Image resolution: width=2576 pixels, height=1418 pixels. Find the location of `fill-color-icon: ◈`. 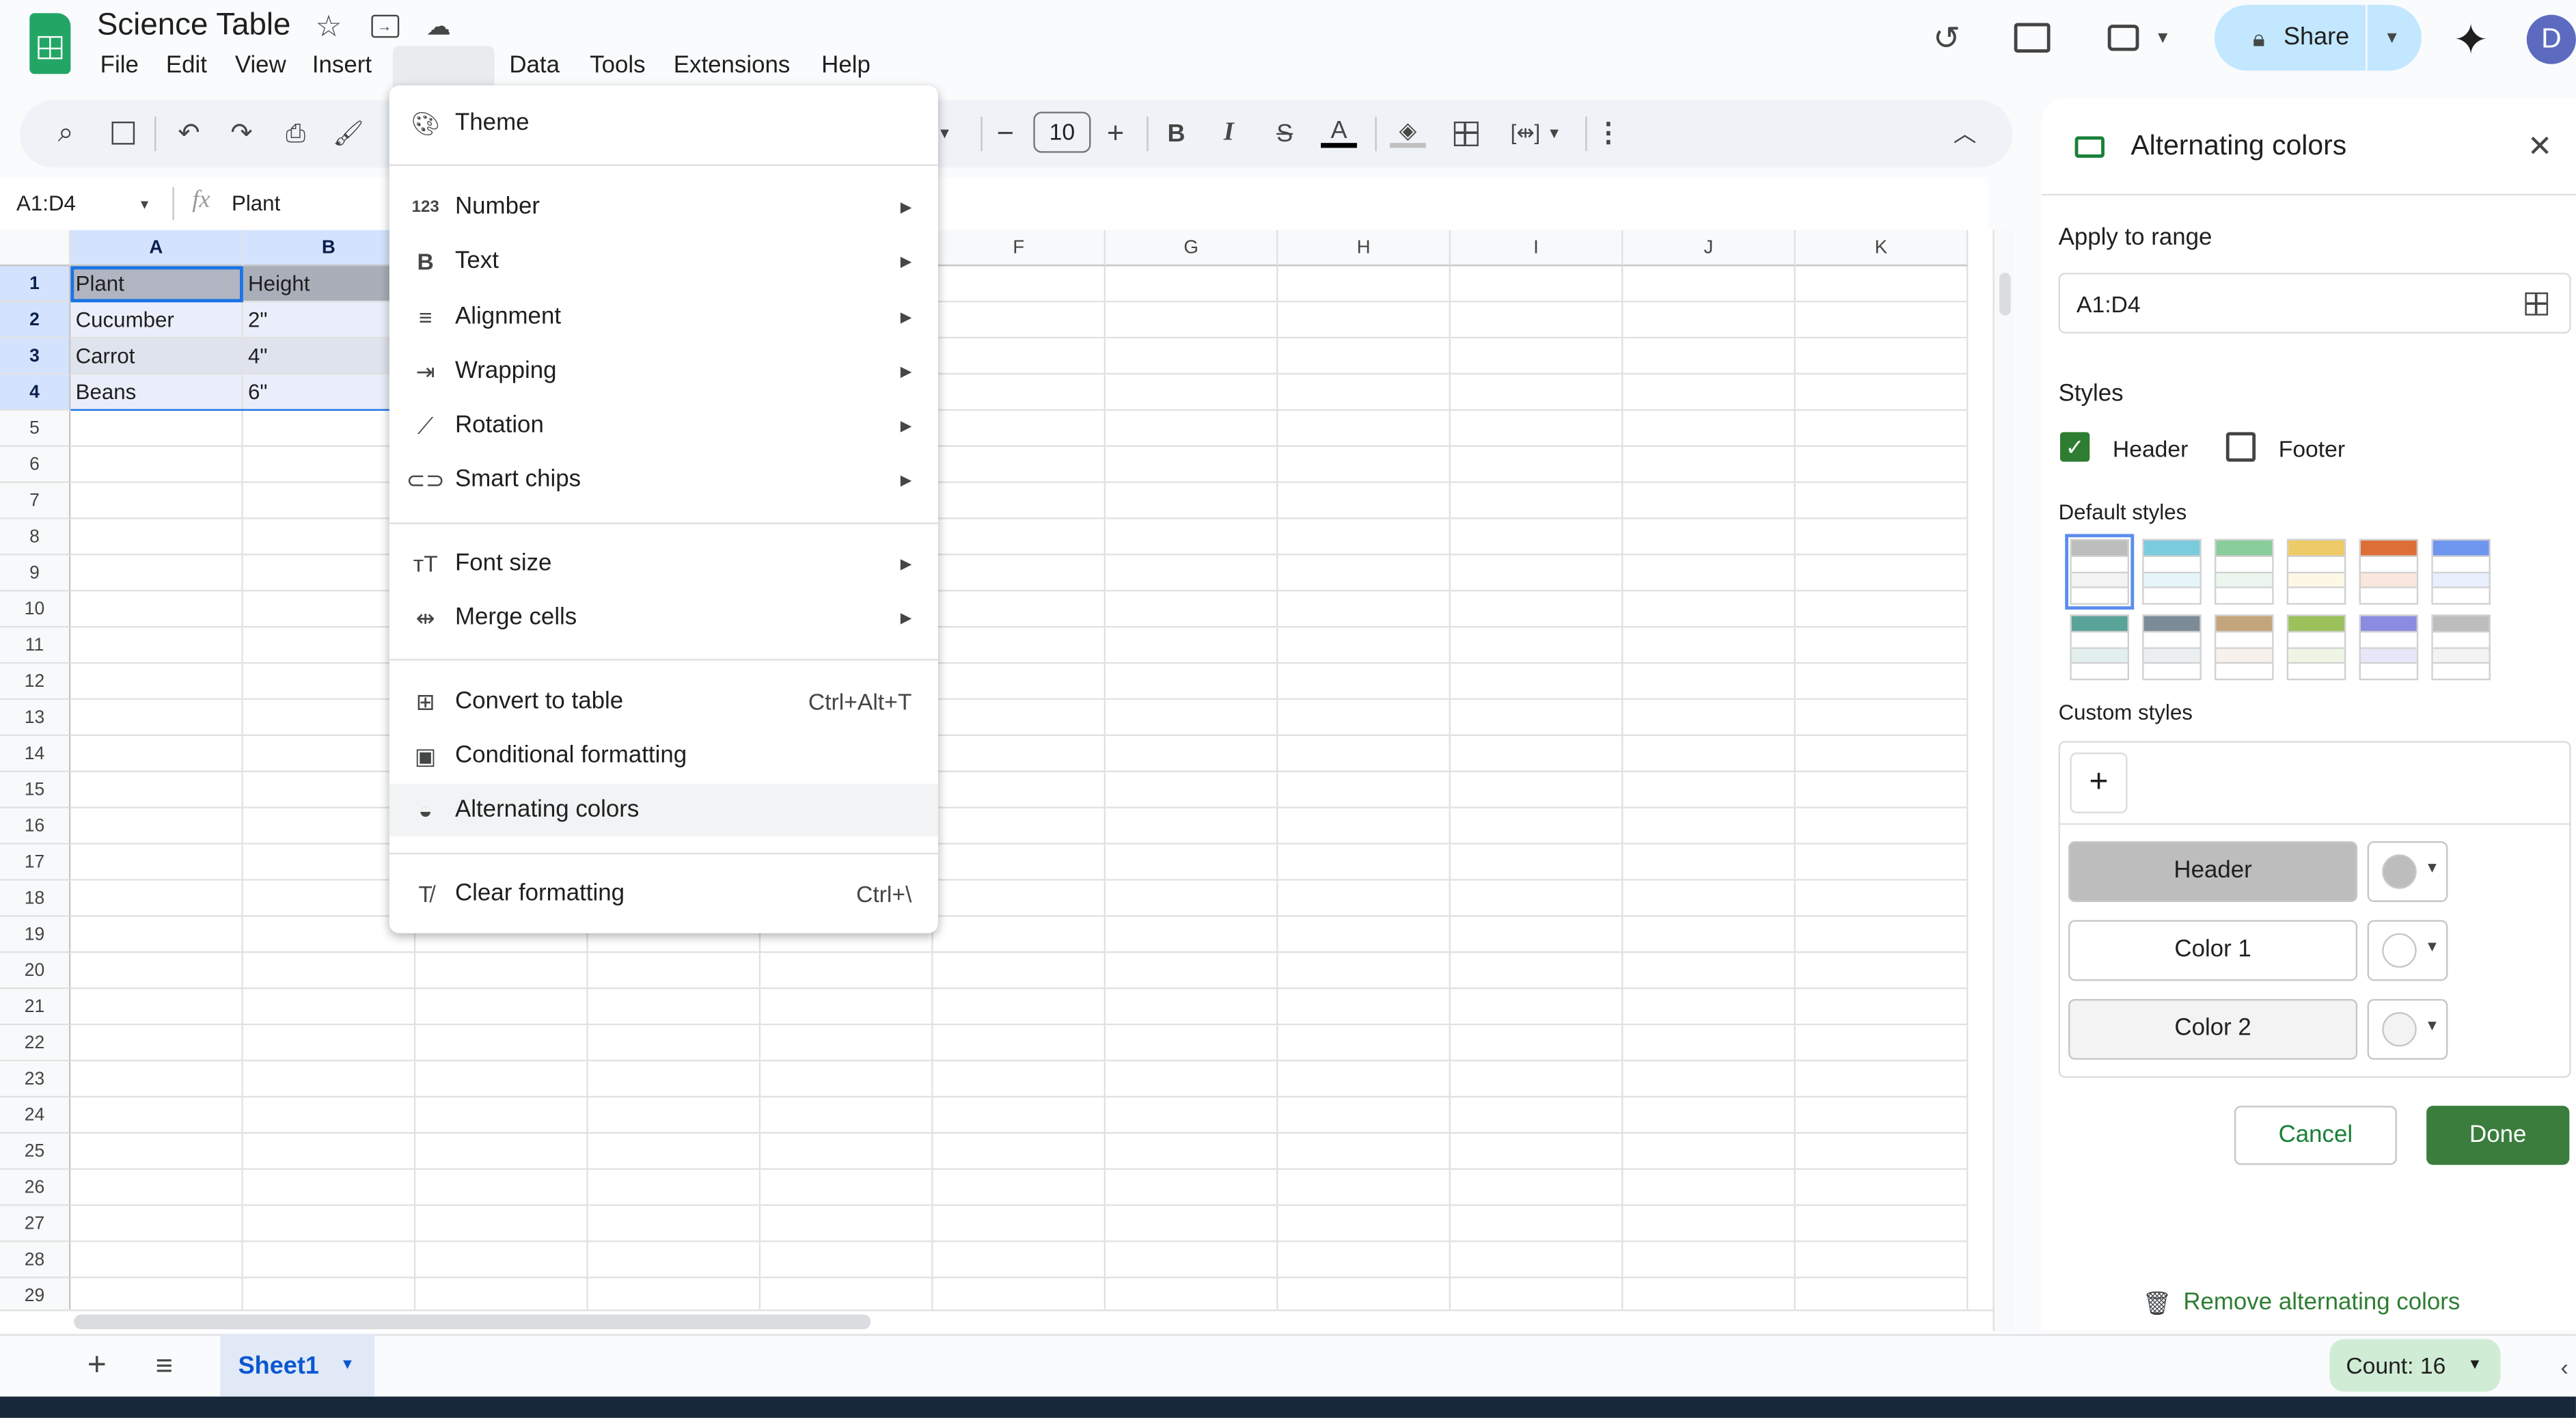

fill-color-icon: ◈ is located at coordinates (1408, 133).